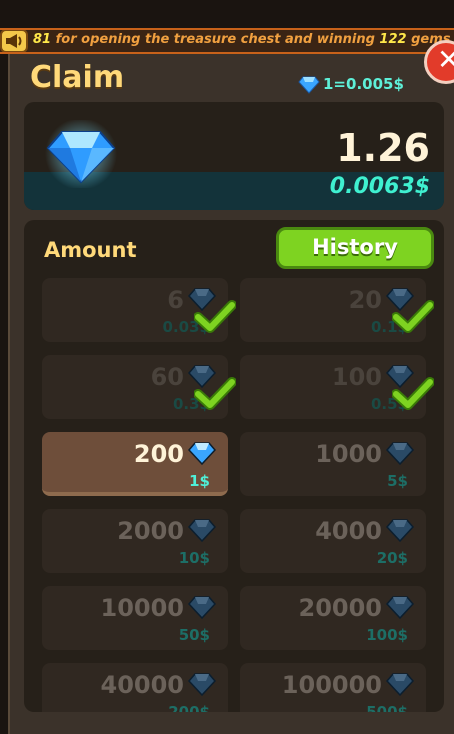  What do you see at coordinates (365, 300) in the screenshot?
I see `tile-amount: 20` at bounding box center [365, 300].